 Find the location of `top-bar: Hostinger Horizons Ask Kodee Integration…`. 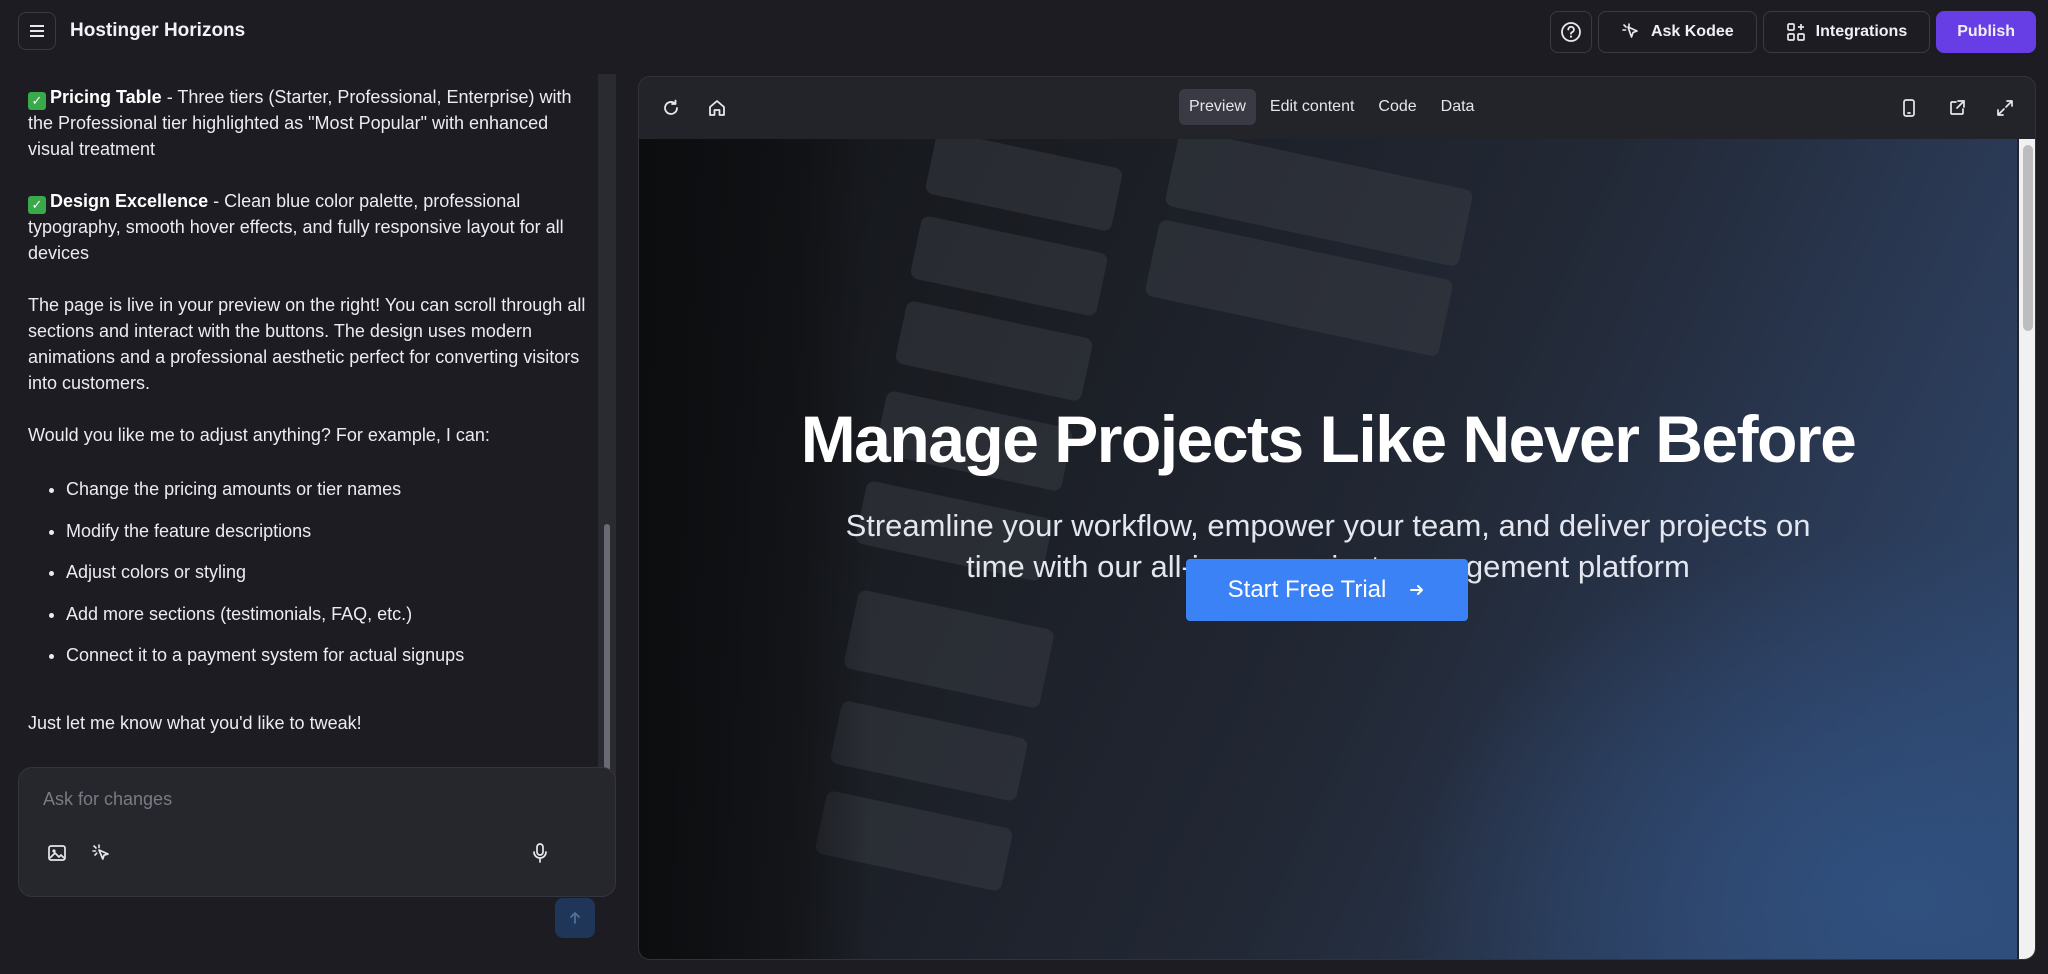

top-bar: Hostinger Horizons Ask Kodee Integration… is located at coordinates (1024, 32).